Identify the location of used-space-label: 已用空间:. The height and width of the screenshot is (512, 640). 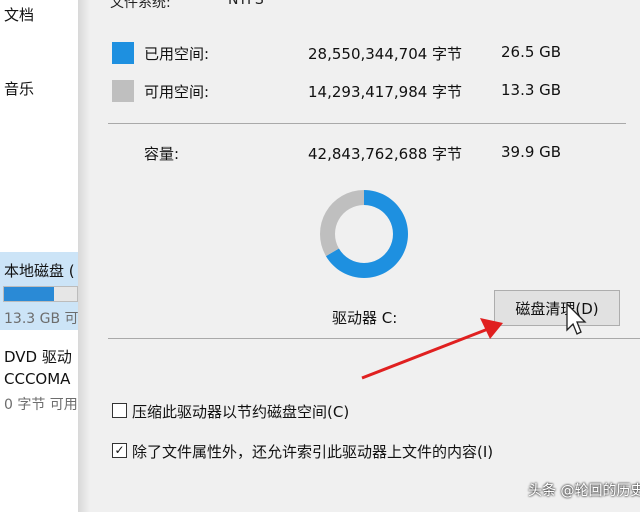
(177, 54).